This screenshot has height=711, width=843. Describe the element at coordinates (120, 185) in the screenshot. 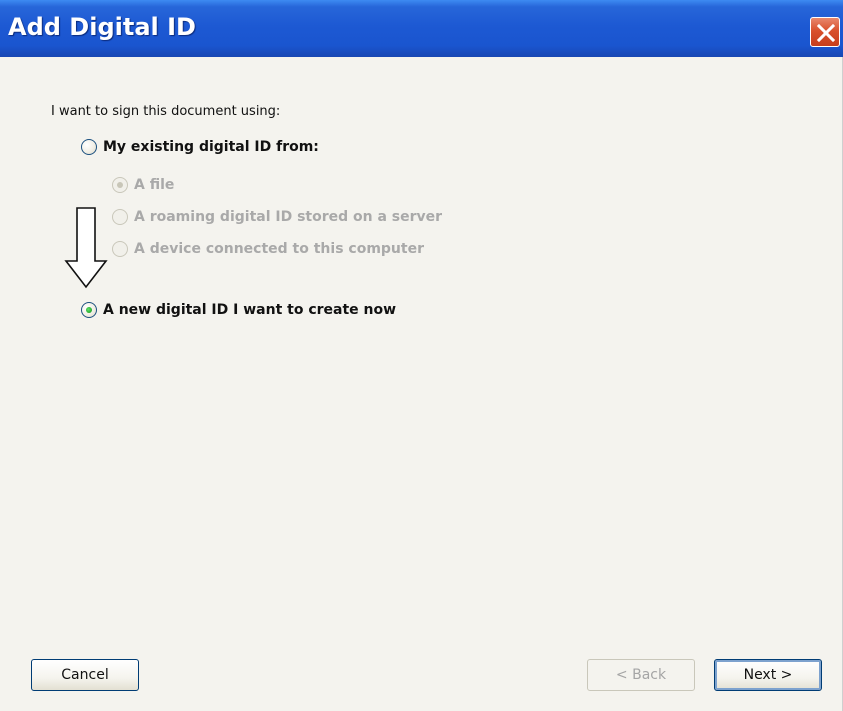

I see `radio-button-selected-disabled` at that location.